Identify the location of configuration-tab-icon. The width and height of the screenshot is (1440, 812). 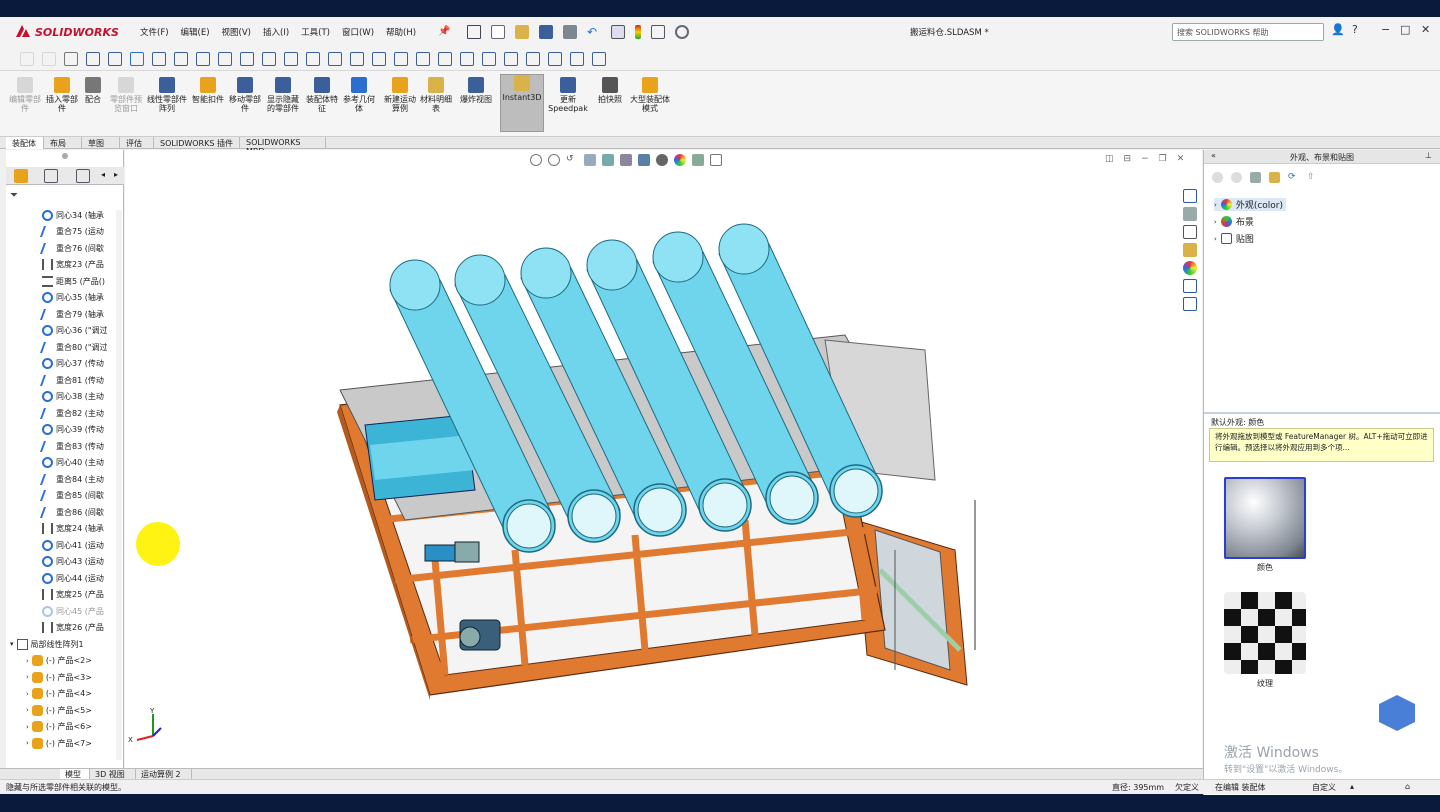
(83, 176).